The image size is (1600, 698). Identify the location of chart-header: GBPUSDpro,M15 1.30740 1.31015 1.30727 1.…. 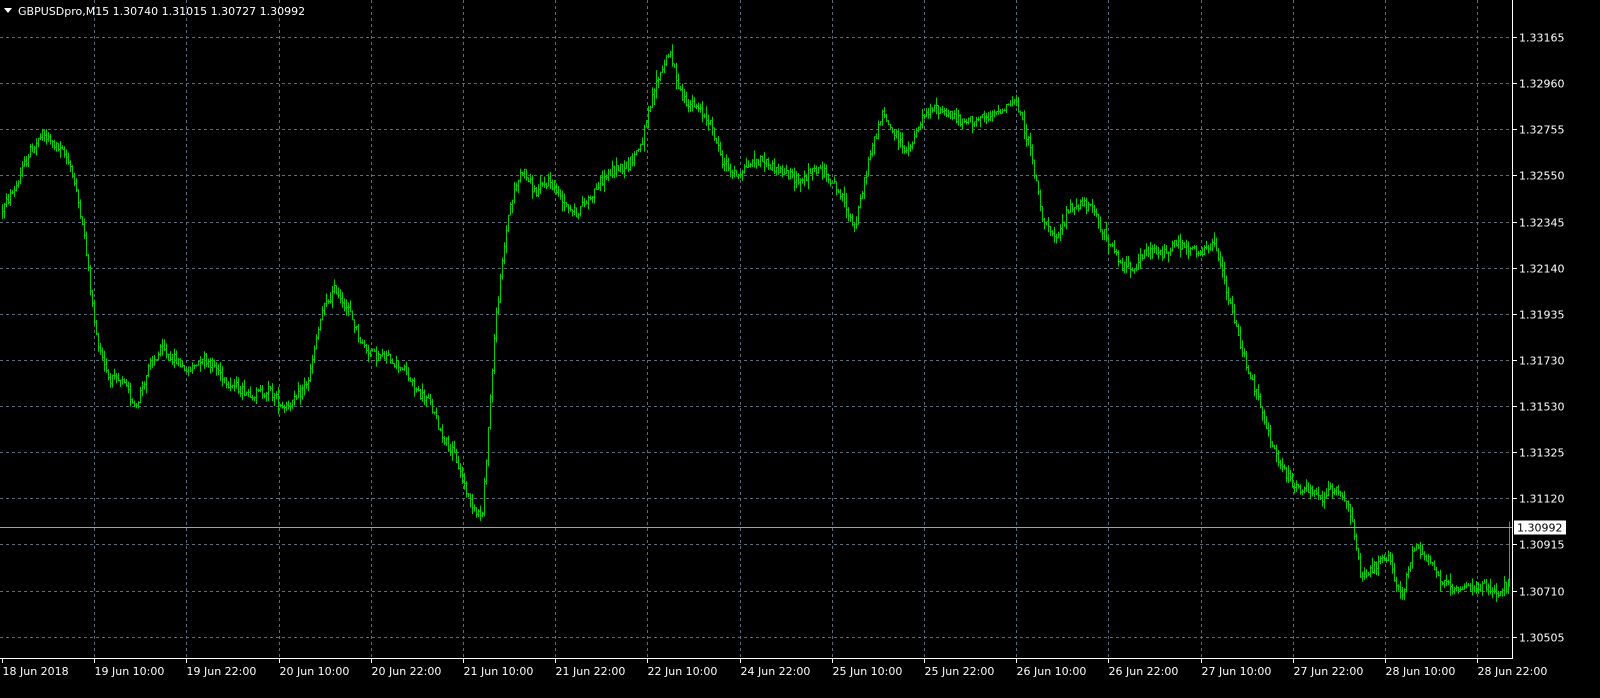
(154, 11).